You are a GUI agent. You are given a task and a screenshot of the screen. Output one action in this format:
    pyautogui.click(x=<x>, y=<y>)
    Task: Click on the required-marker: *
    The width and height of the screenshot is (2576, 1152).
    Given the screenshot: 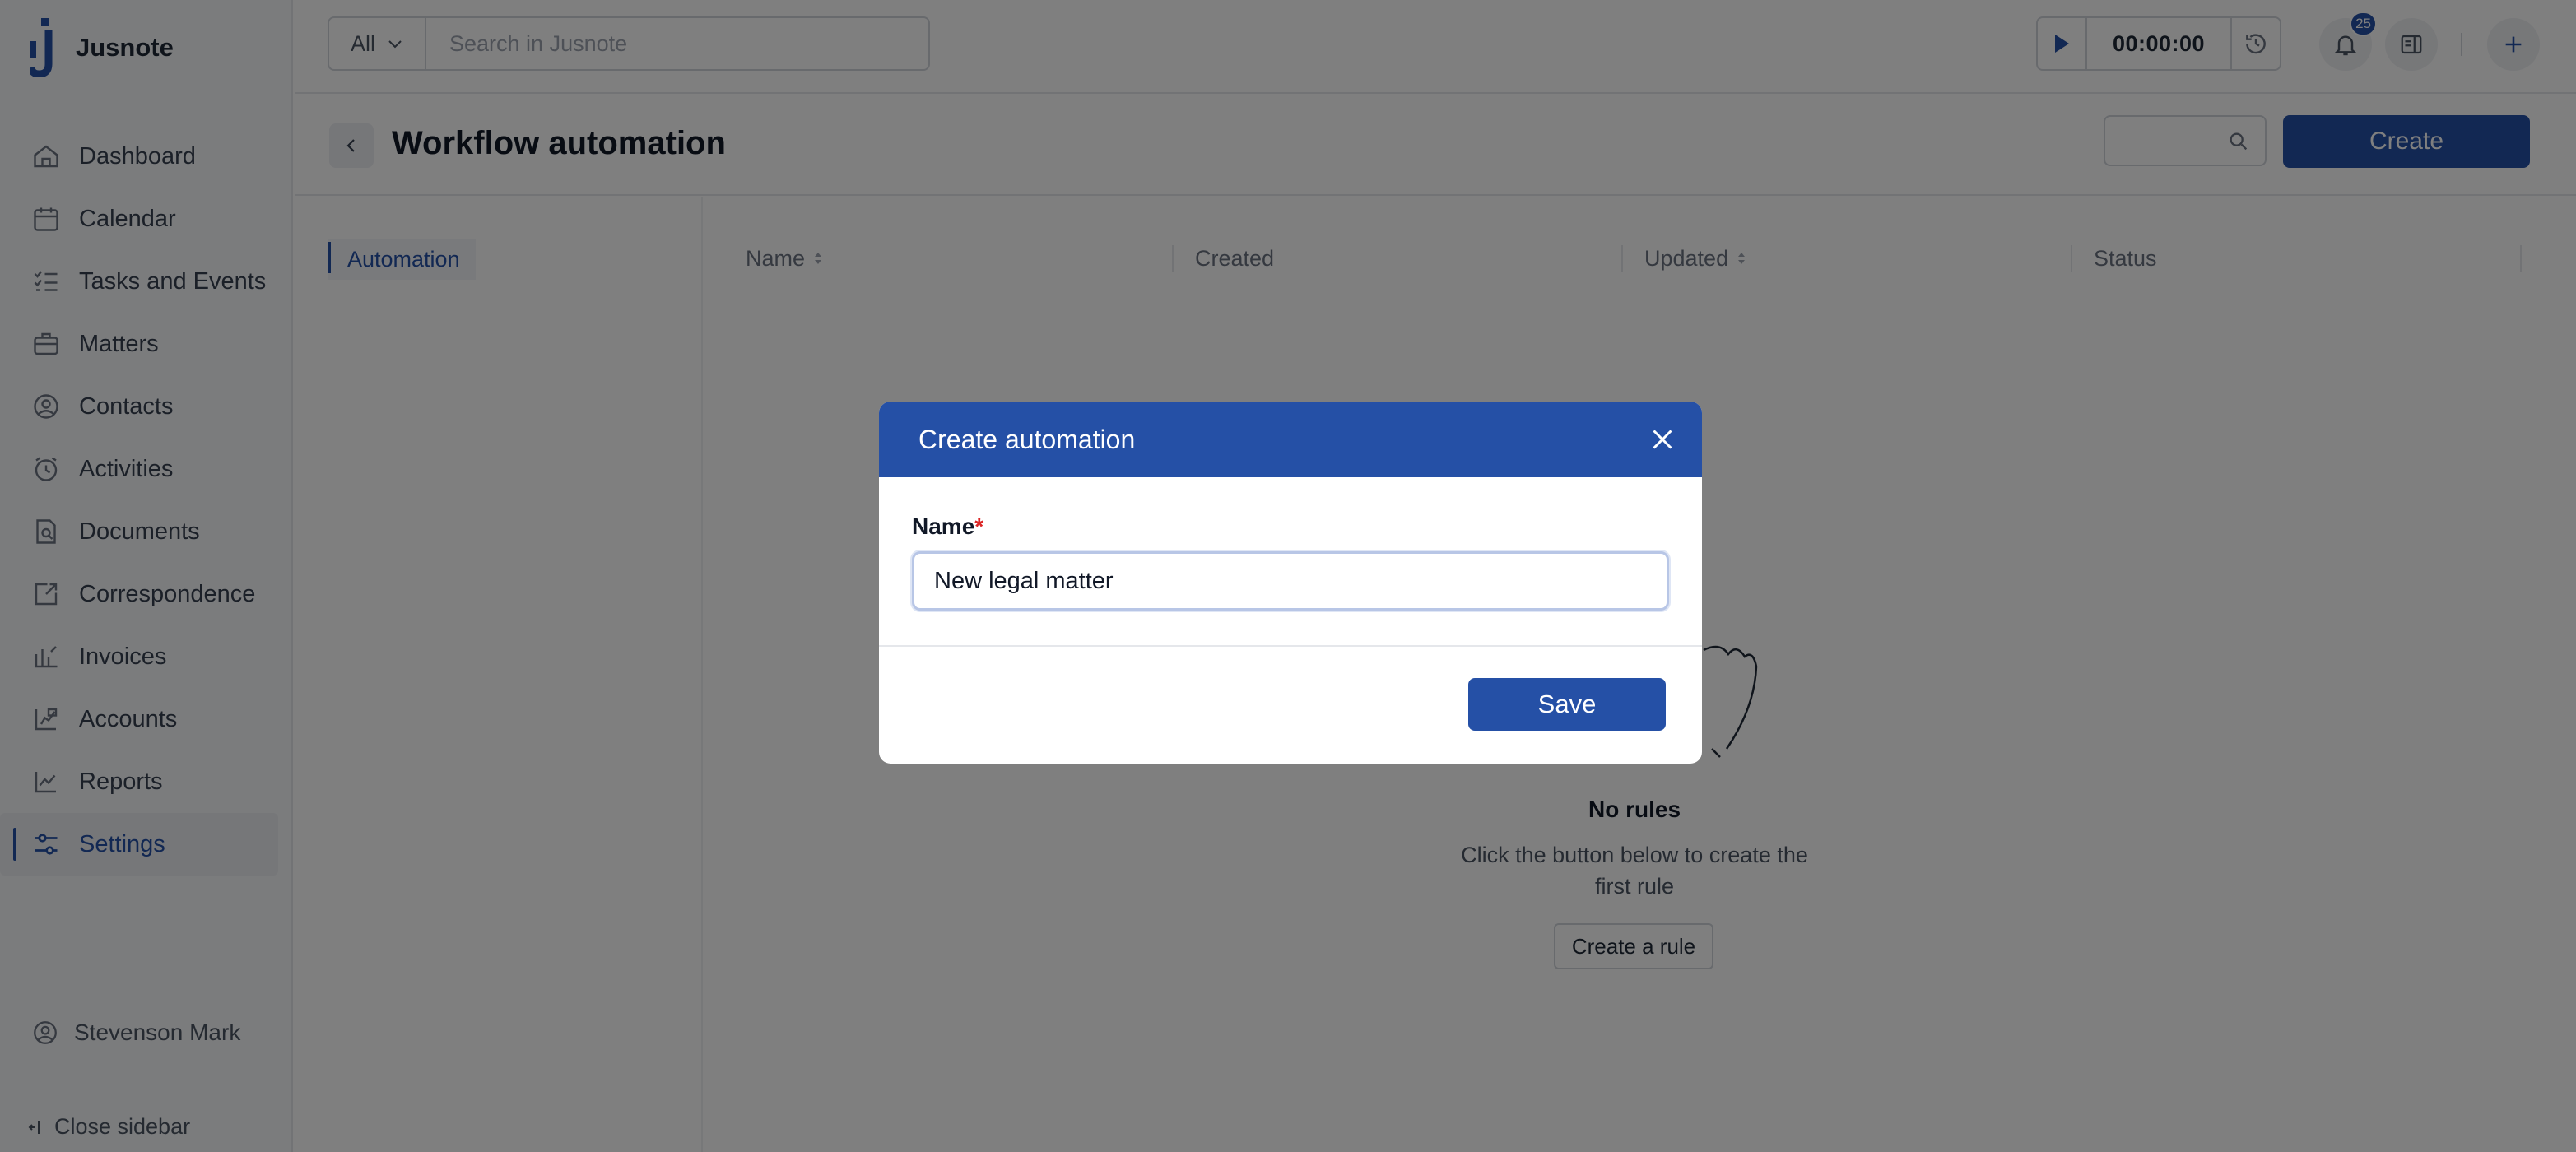 What is the action you would take?
    pyautogui.click(x=979, y=526)
    